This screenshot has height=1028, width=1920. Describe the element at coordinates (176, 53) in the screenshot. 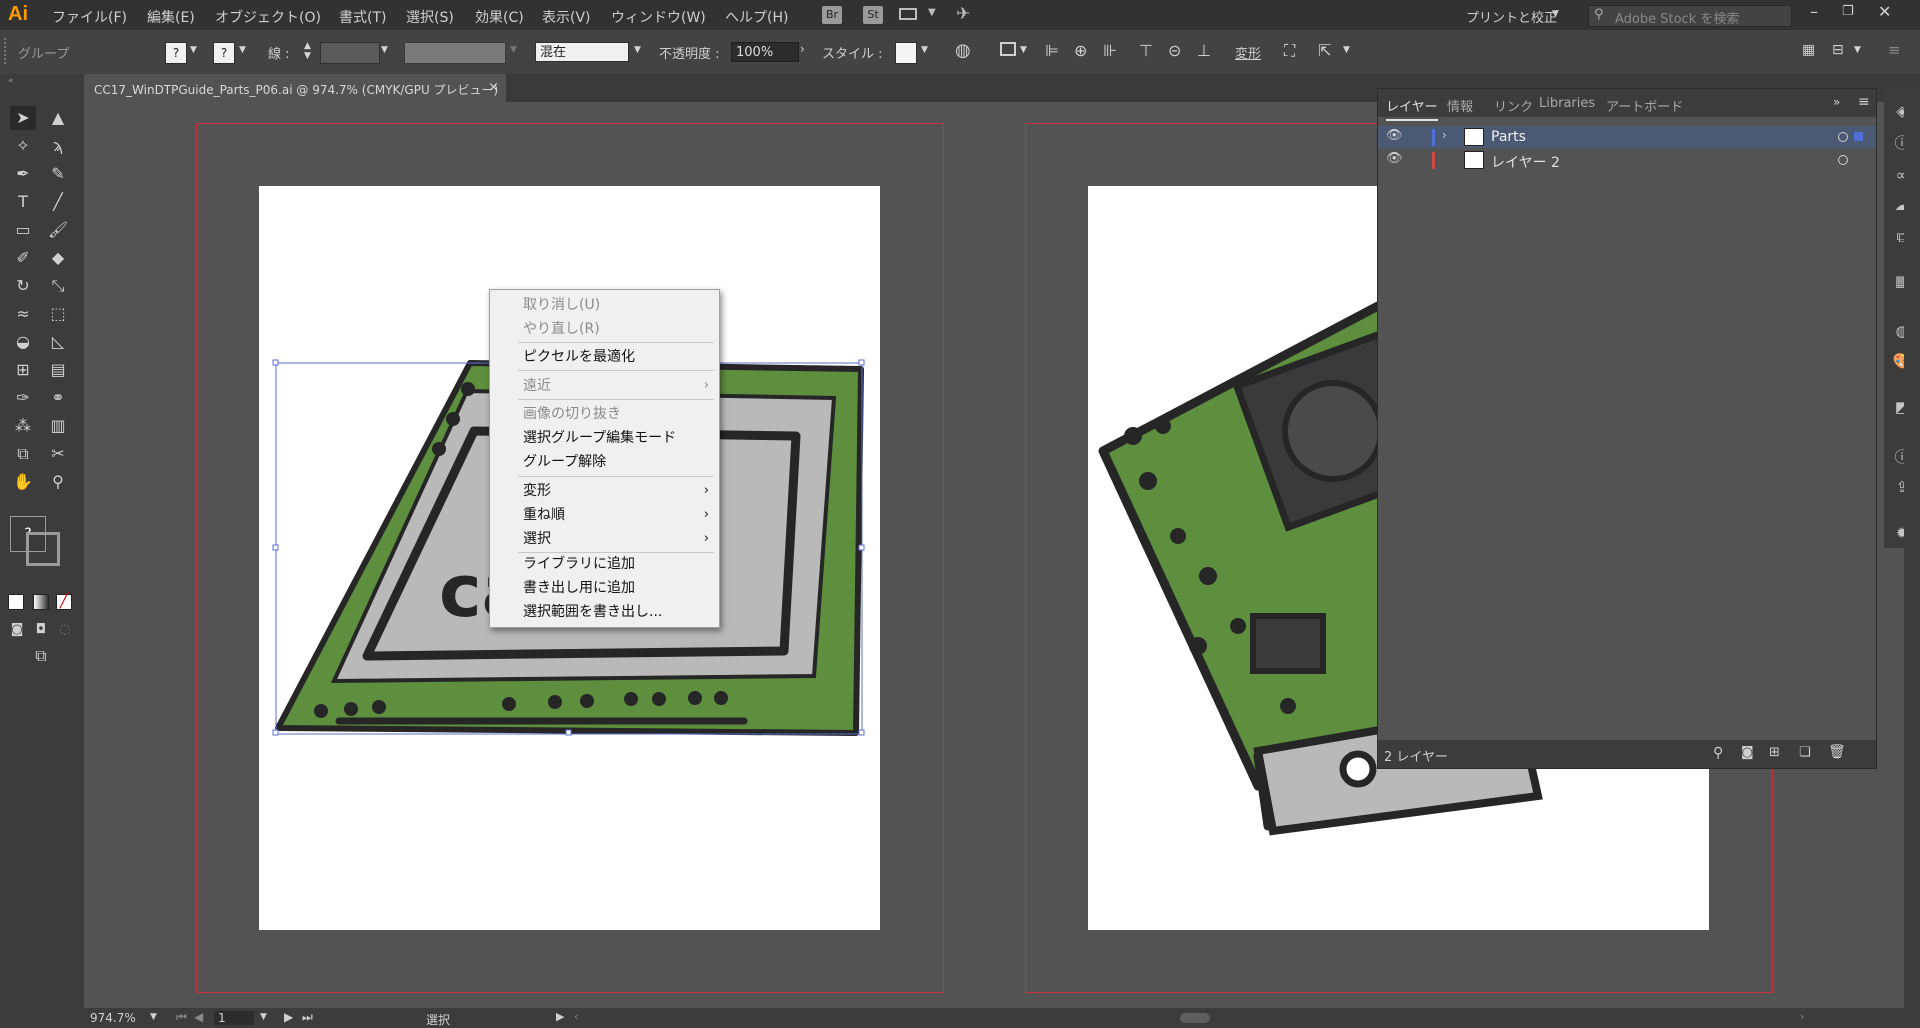

I see `fill-swatch: ?` at that location.